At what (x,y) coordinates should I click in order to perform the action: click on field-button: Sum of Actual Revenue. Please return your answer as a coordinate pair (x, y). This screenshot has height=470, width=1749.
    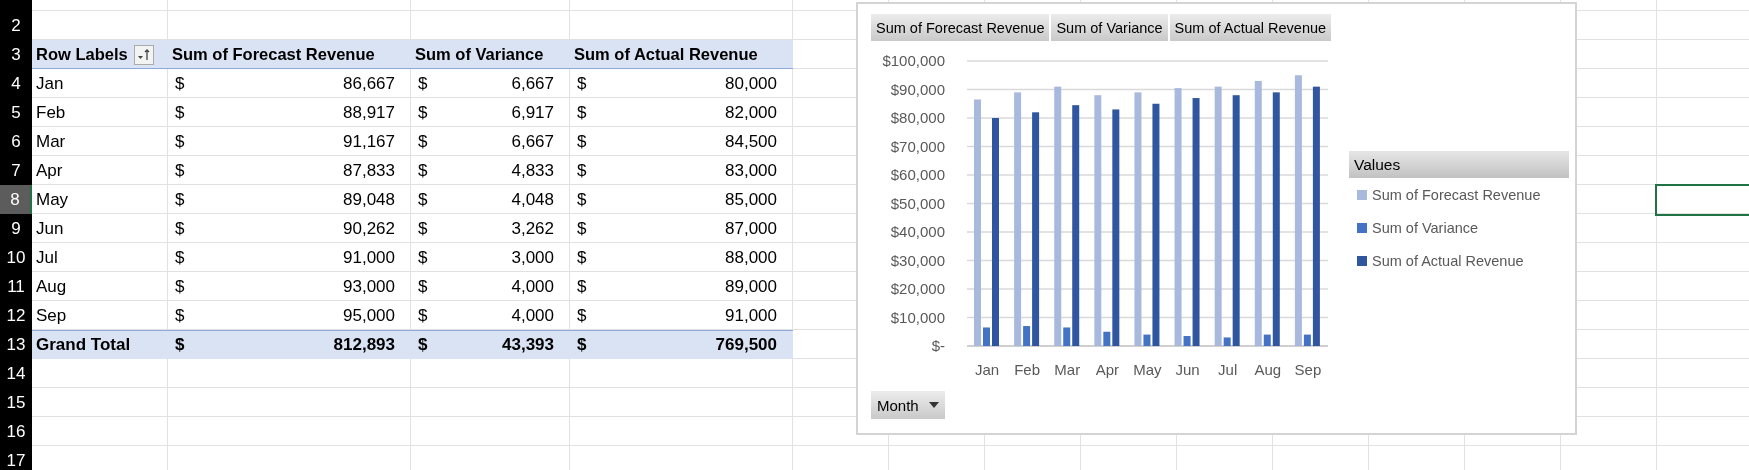
    Looking at the image, I should click on (1250, 27).